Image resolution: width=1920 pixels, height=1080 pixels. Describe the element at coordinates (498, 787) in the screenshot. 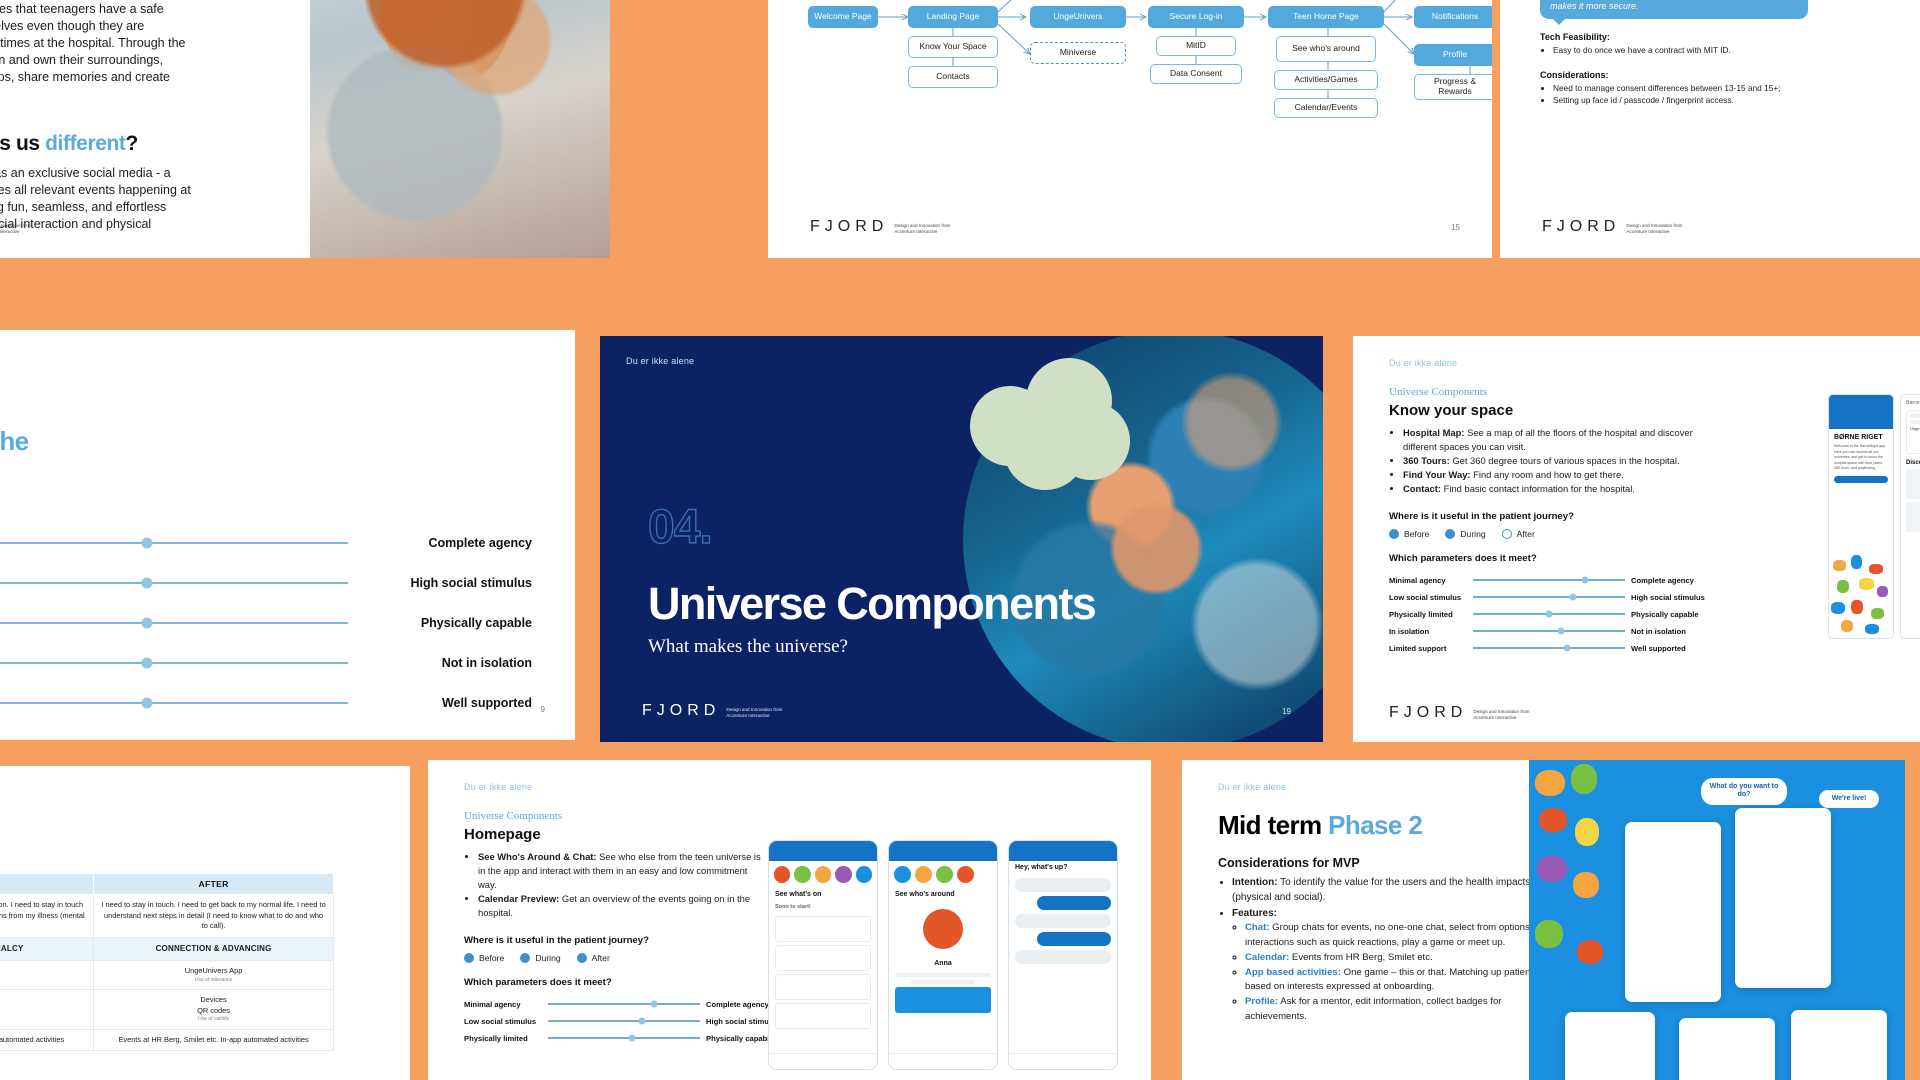

I see `slide8-kicker: Du er ikke alene` at that location.